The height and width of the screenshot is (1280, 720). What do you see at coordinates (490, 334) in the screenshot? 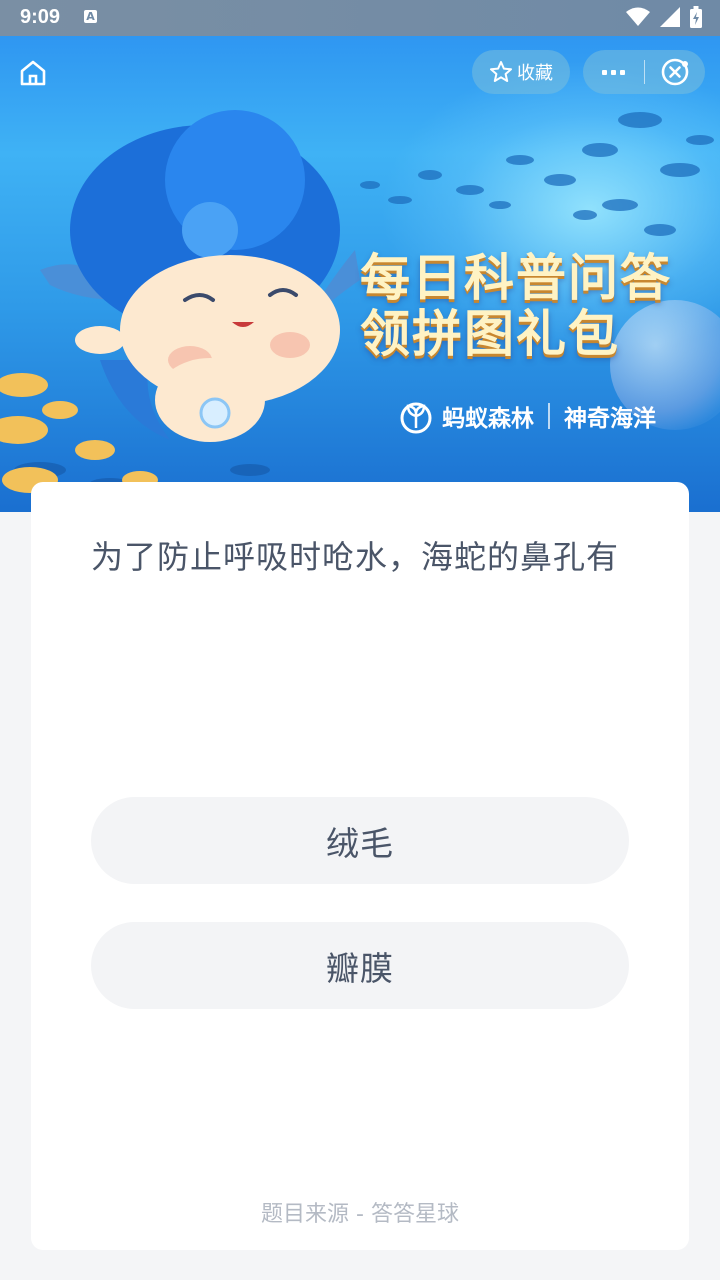
I see `banner-title-line2: 领拼图礼包` at bounding box center [490, 334].